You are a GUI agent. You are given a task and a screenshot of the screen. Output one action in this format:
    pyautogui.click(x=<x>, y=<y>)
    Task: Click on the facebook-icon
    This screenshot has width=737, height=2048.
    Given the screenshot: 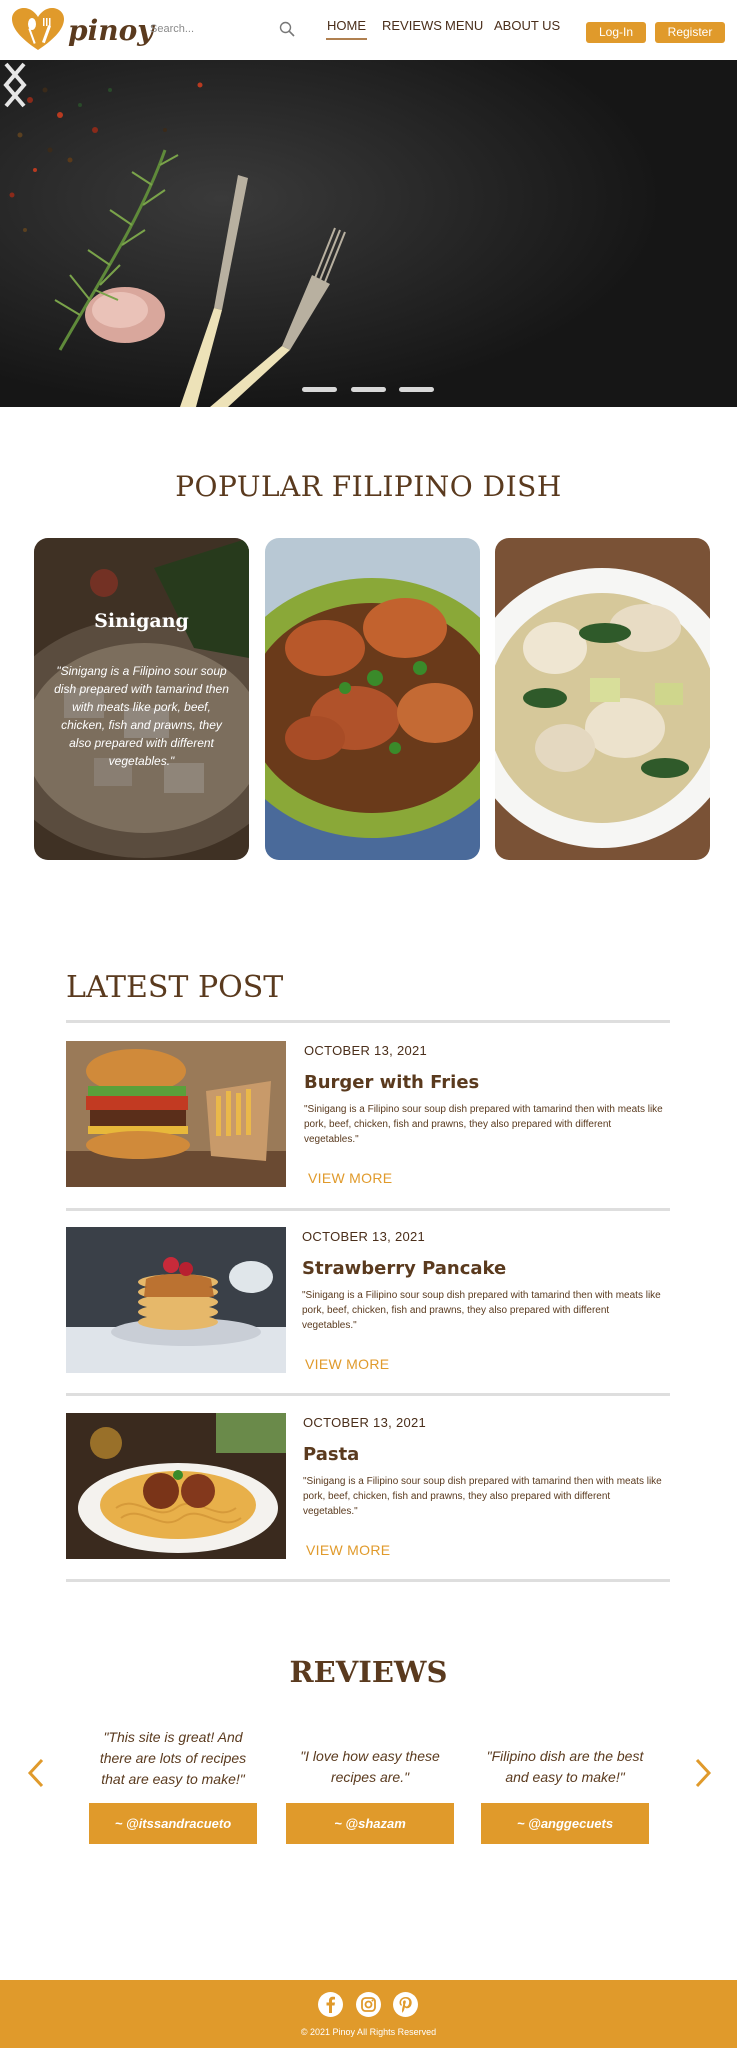 What is the action you would take?
    pyautogui.click(x=330, y=2004)
    